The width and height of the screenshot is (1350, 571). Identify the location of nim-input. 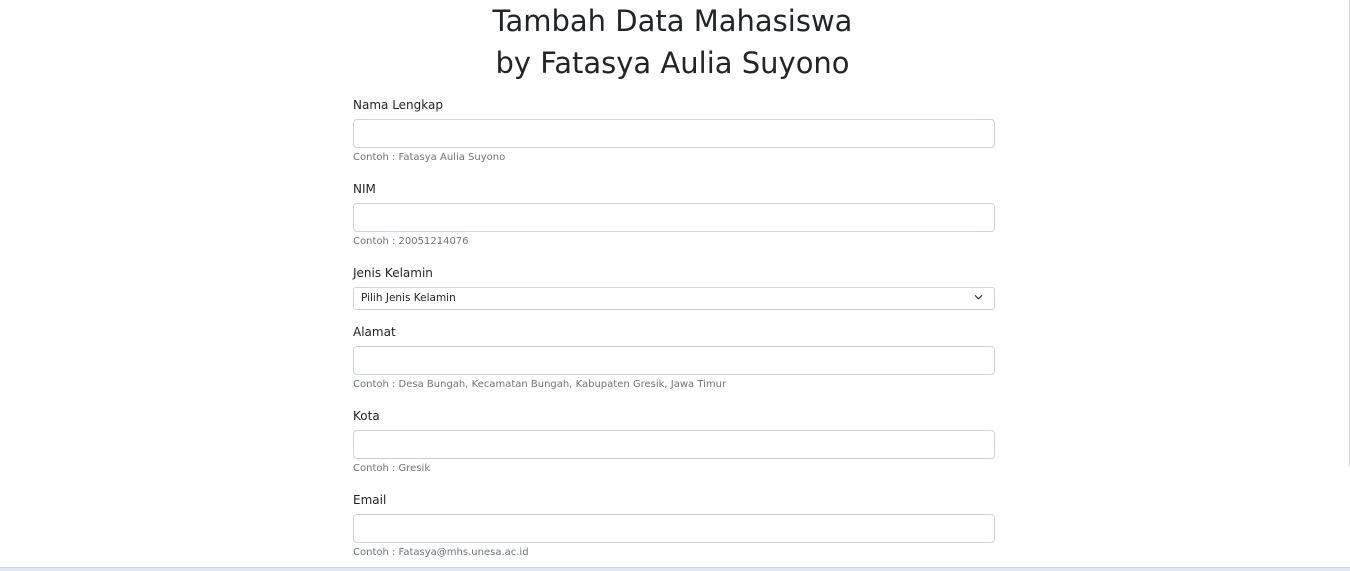
(674, 217).